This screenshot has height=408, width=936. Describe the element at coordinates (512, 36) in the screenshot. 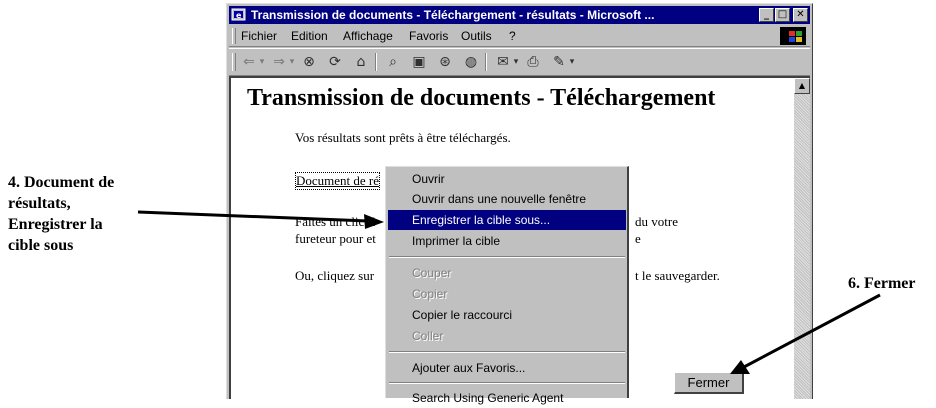

I see `menu-help: ?` at that location.